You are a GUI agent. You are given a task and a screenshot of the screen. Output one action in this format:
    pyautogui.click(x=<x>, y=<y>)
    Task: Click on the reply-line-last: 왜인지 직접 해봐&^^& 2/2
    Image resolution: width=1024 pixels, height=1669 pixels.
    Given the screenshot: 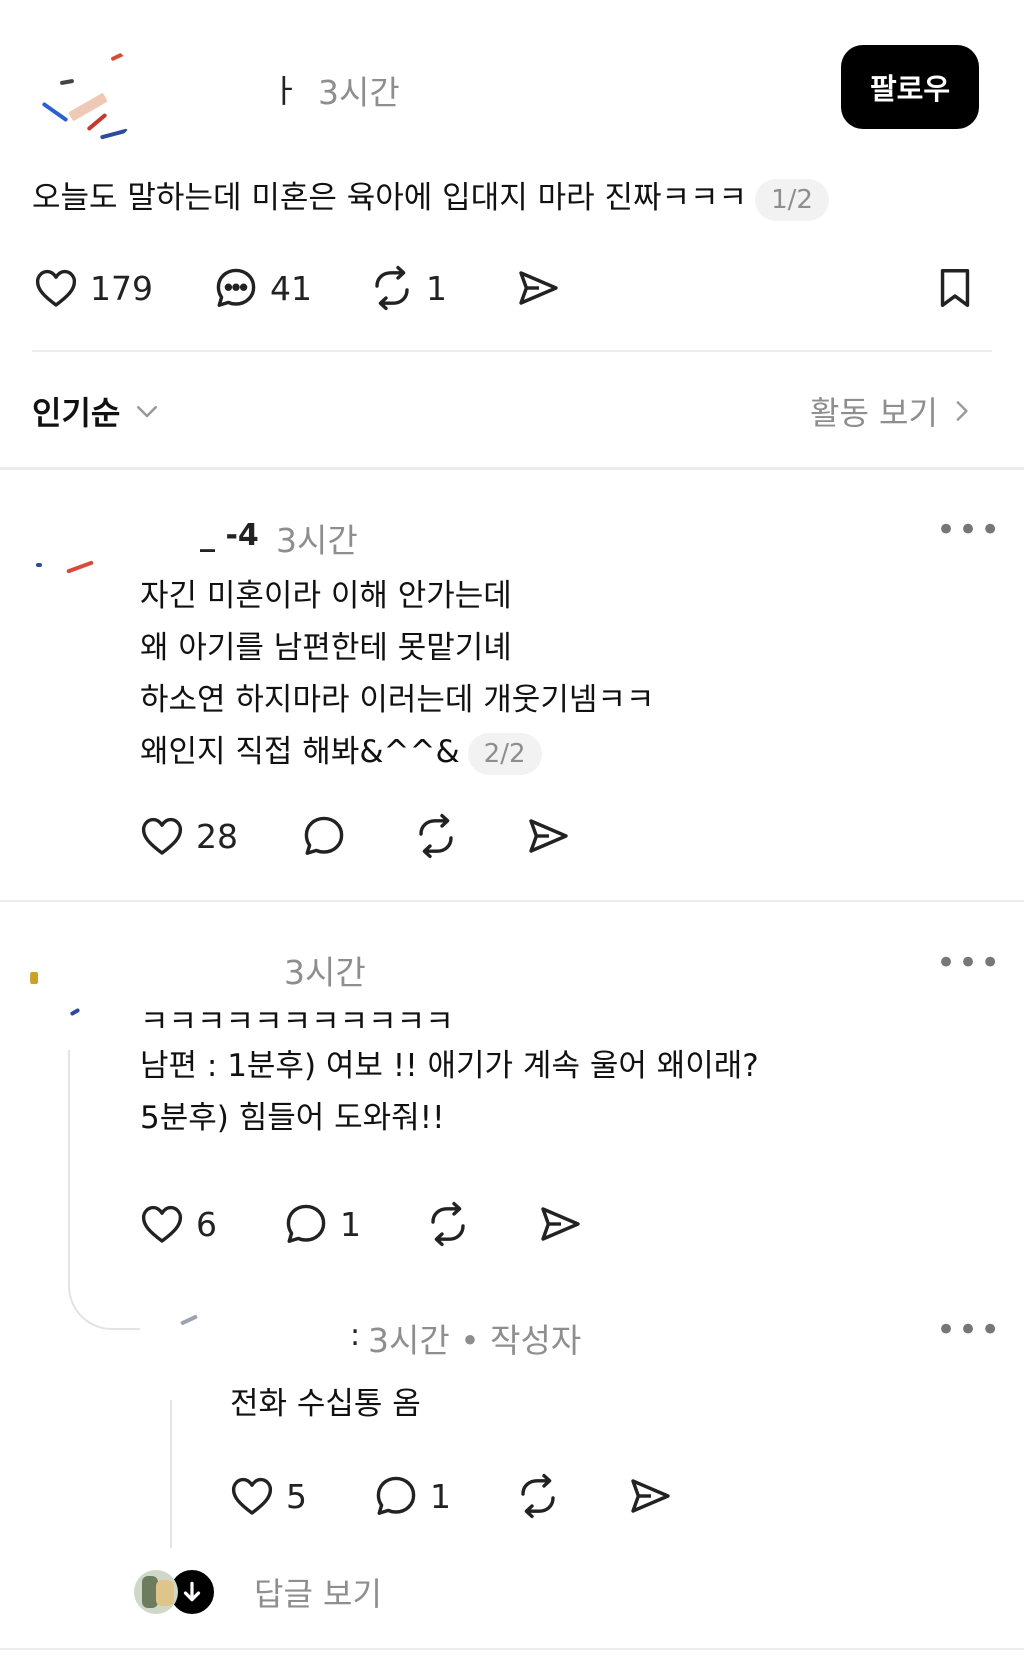 What is the action you would take?
    pyautogui.click(x=550, y=752)
    